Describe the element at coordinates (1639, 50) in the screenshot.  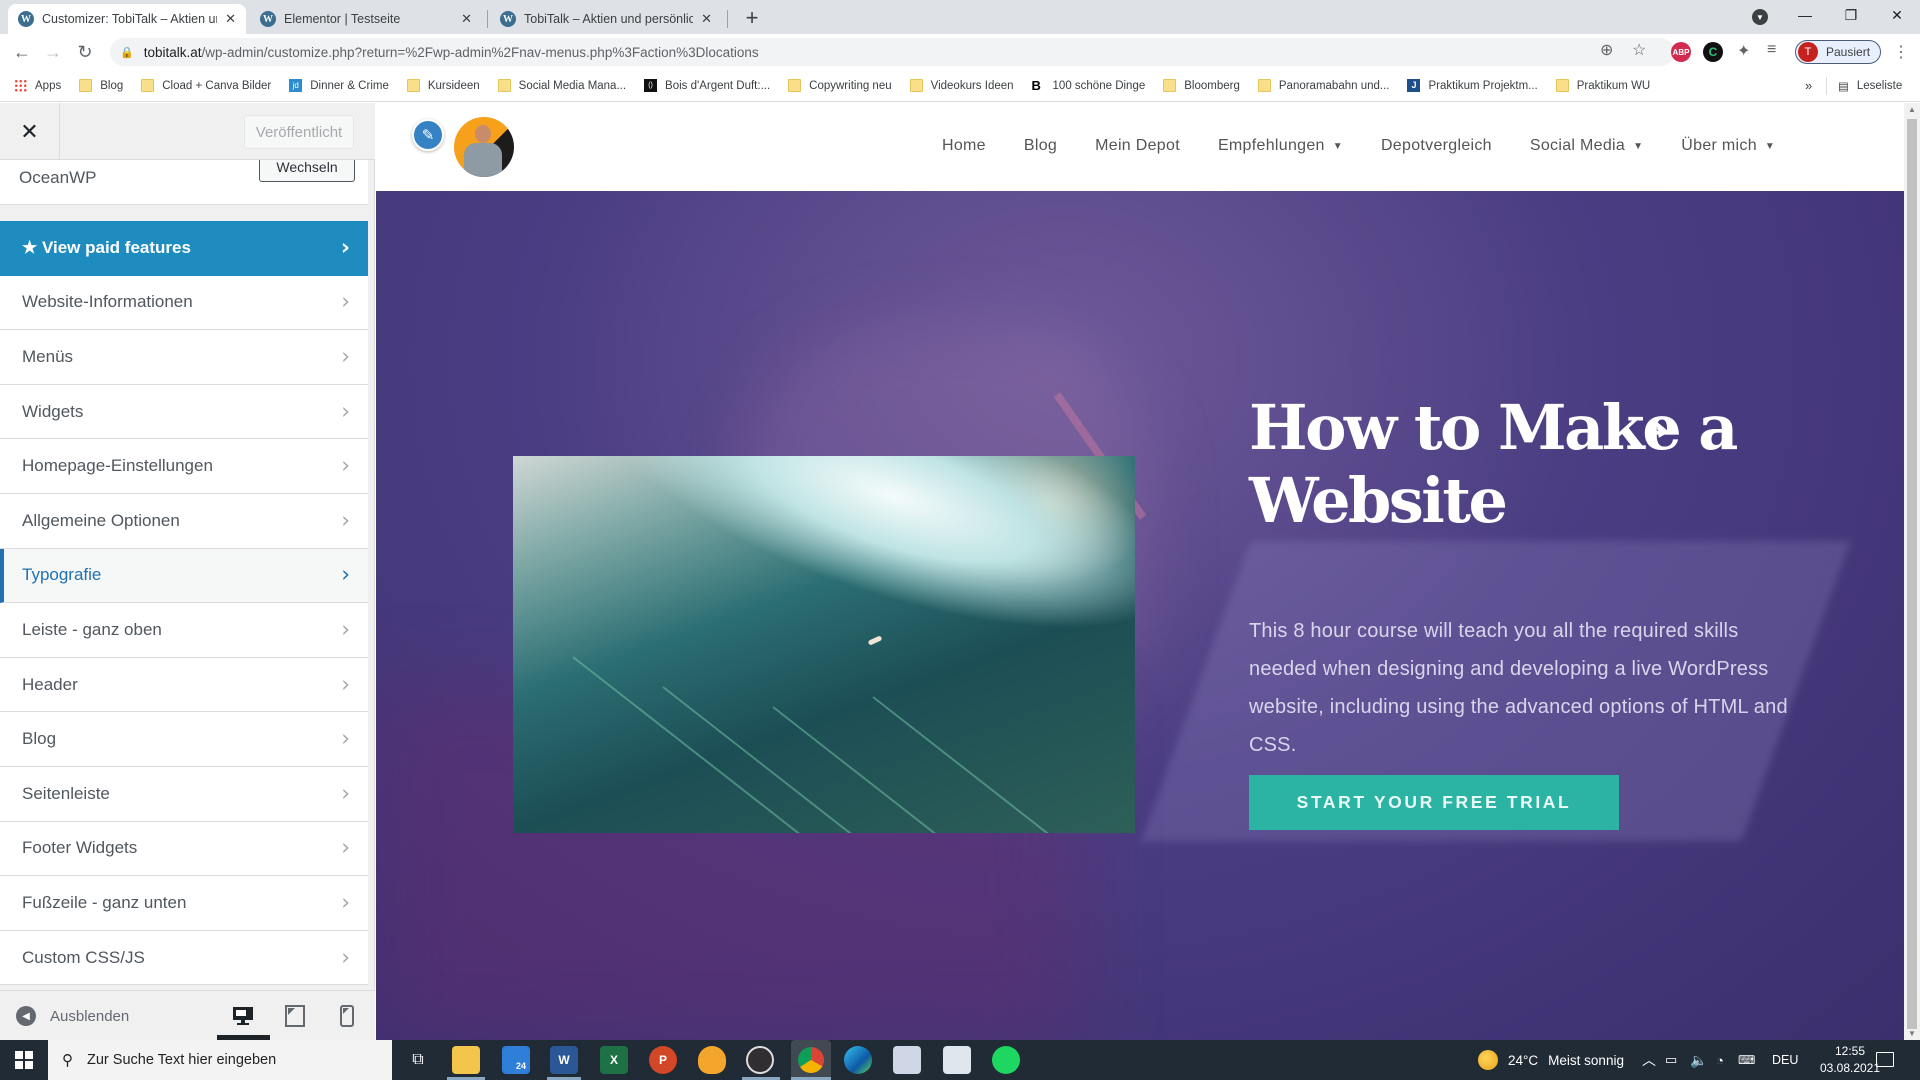
I see `bookmark-star-icon: ☆` at that location.